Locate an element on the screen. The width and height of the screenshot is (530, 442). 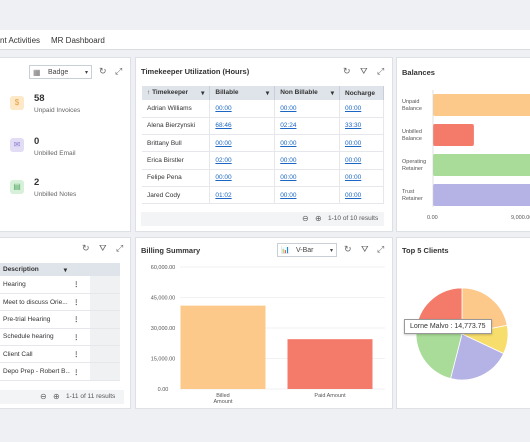
unpaid-invoices-label: Unpaid Invoices is located at coordinates (57, 110).